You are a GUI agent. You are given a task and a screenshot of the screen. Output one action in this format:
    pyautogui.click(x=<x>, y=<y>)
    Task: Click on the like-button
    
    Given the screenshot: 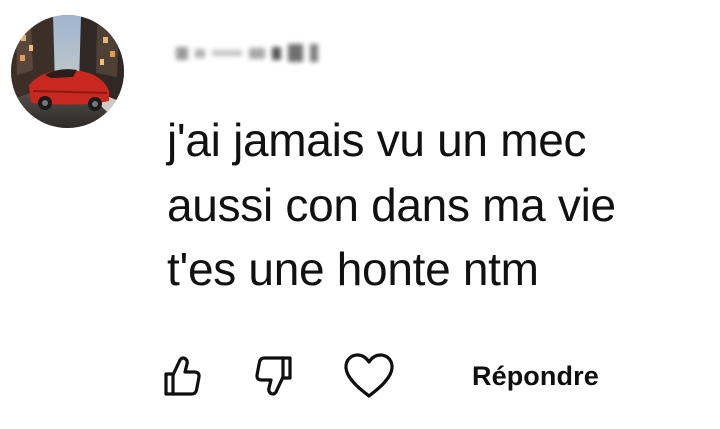 What is the action you would take?
    pyautogui.click(x=182, y=376)
    